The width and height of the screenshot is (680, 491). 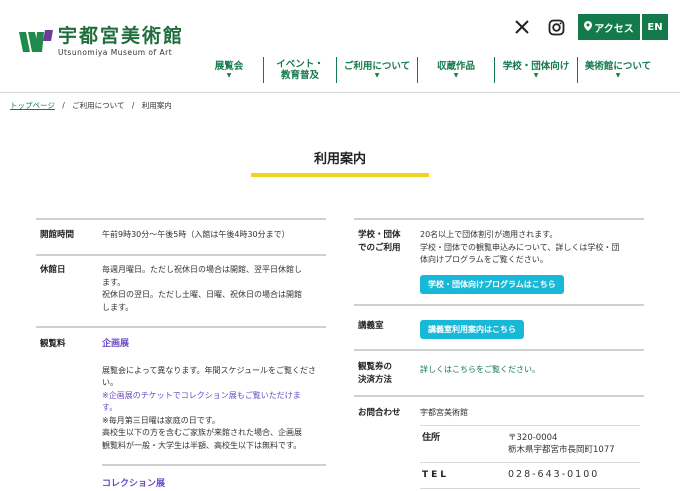 What do you see at coordinates (201, 395) in the screenshot?
I see `fees-special-note: ※企画展のチケットでコレクション展もご覧いただけま` at bounding box center [201, 395].